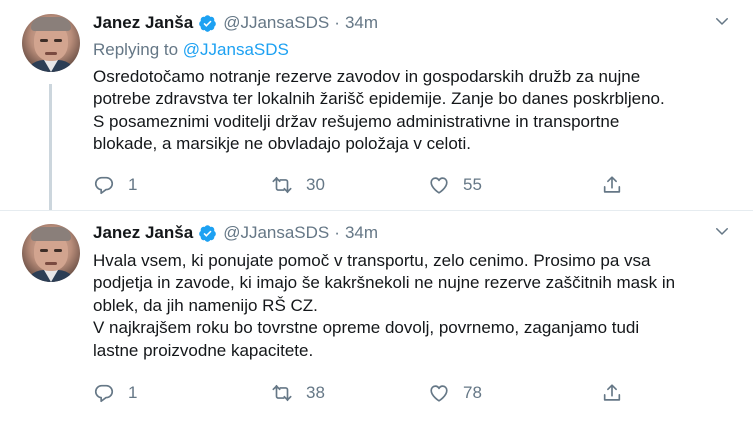  What do you see at coordinates (363, 393) in the screenshot?
I see `tweet-actions: 1 38 78` at bounding box center [363, 393].